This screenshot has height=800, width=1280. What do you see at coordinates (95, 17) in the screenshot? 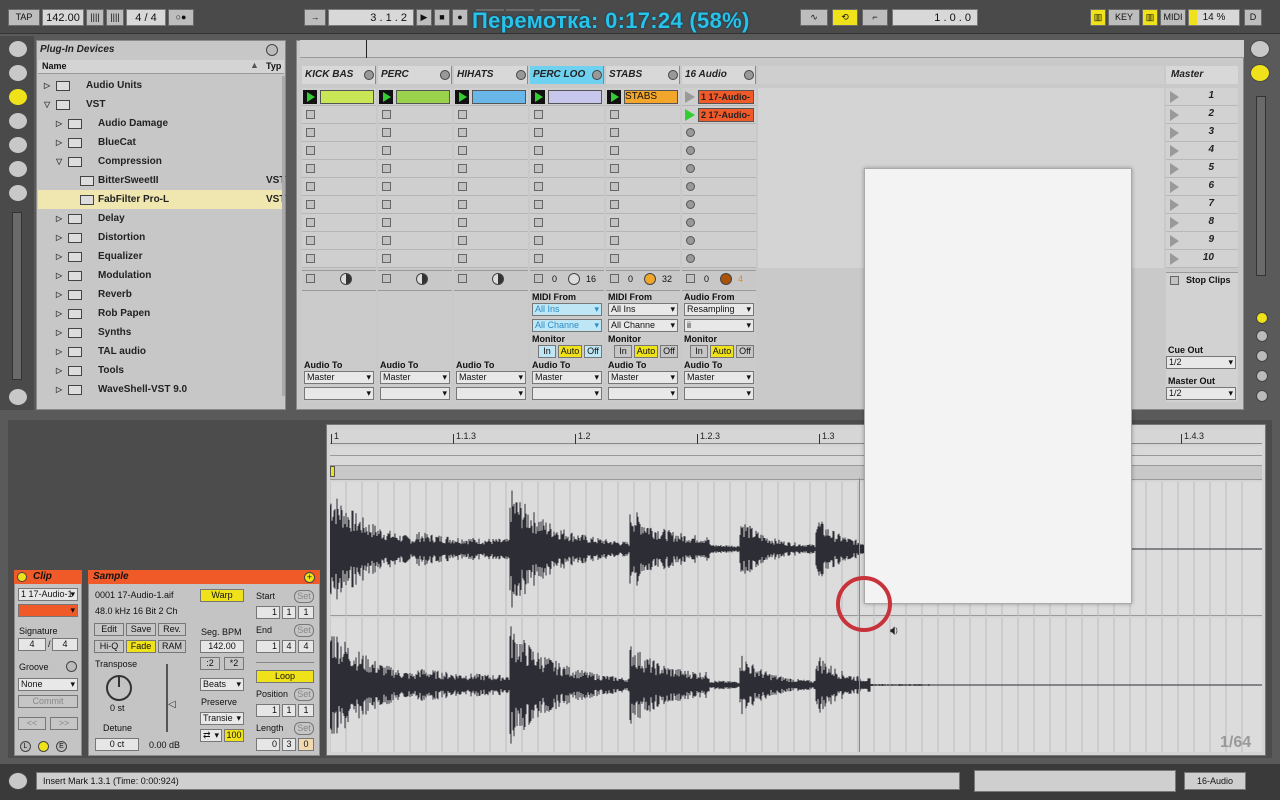
I see `nudge-icon: ||||` at bounding box center [95, 17].